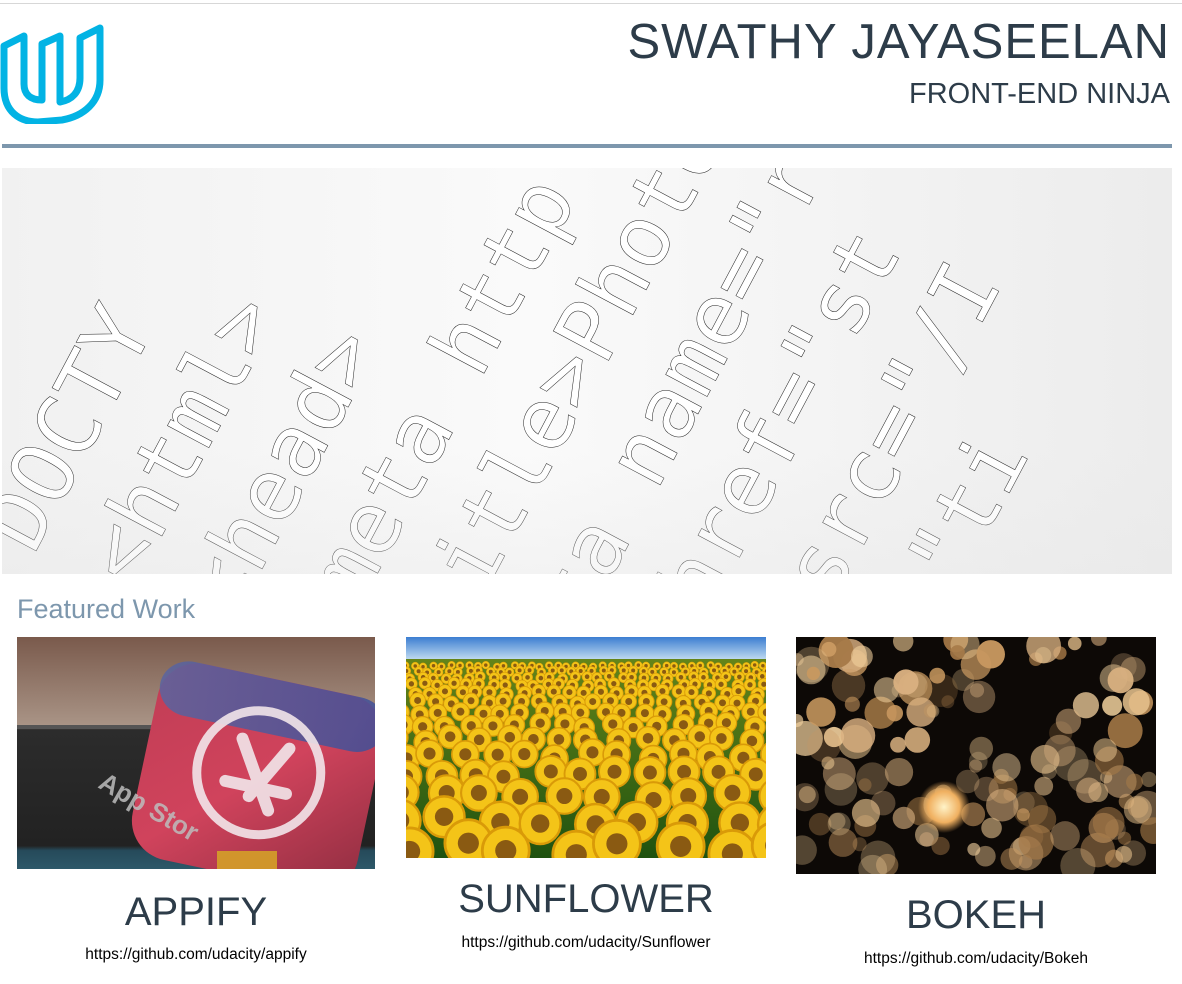 This screenshot has width=1182, height=984. What do you see at coordinates (53, 74) in the screenshot?
I see `udacity-logo` at bounding box center [53, 74].